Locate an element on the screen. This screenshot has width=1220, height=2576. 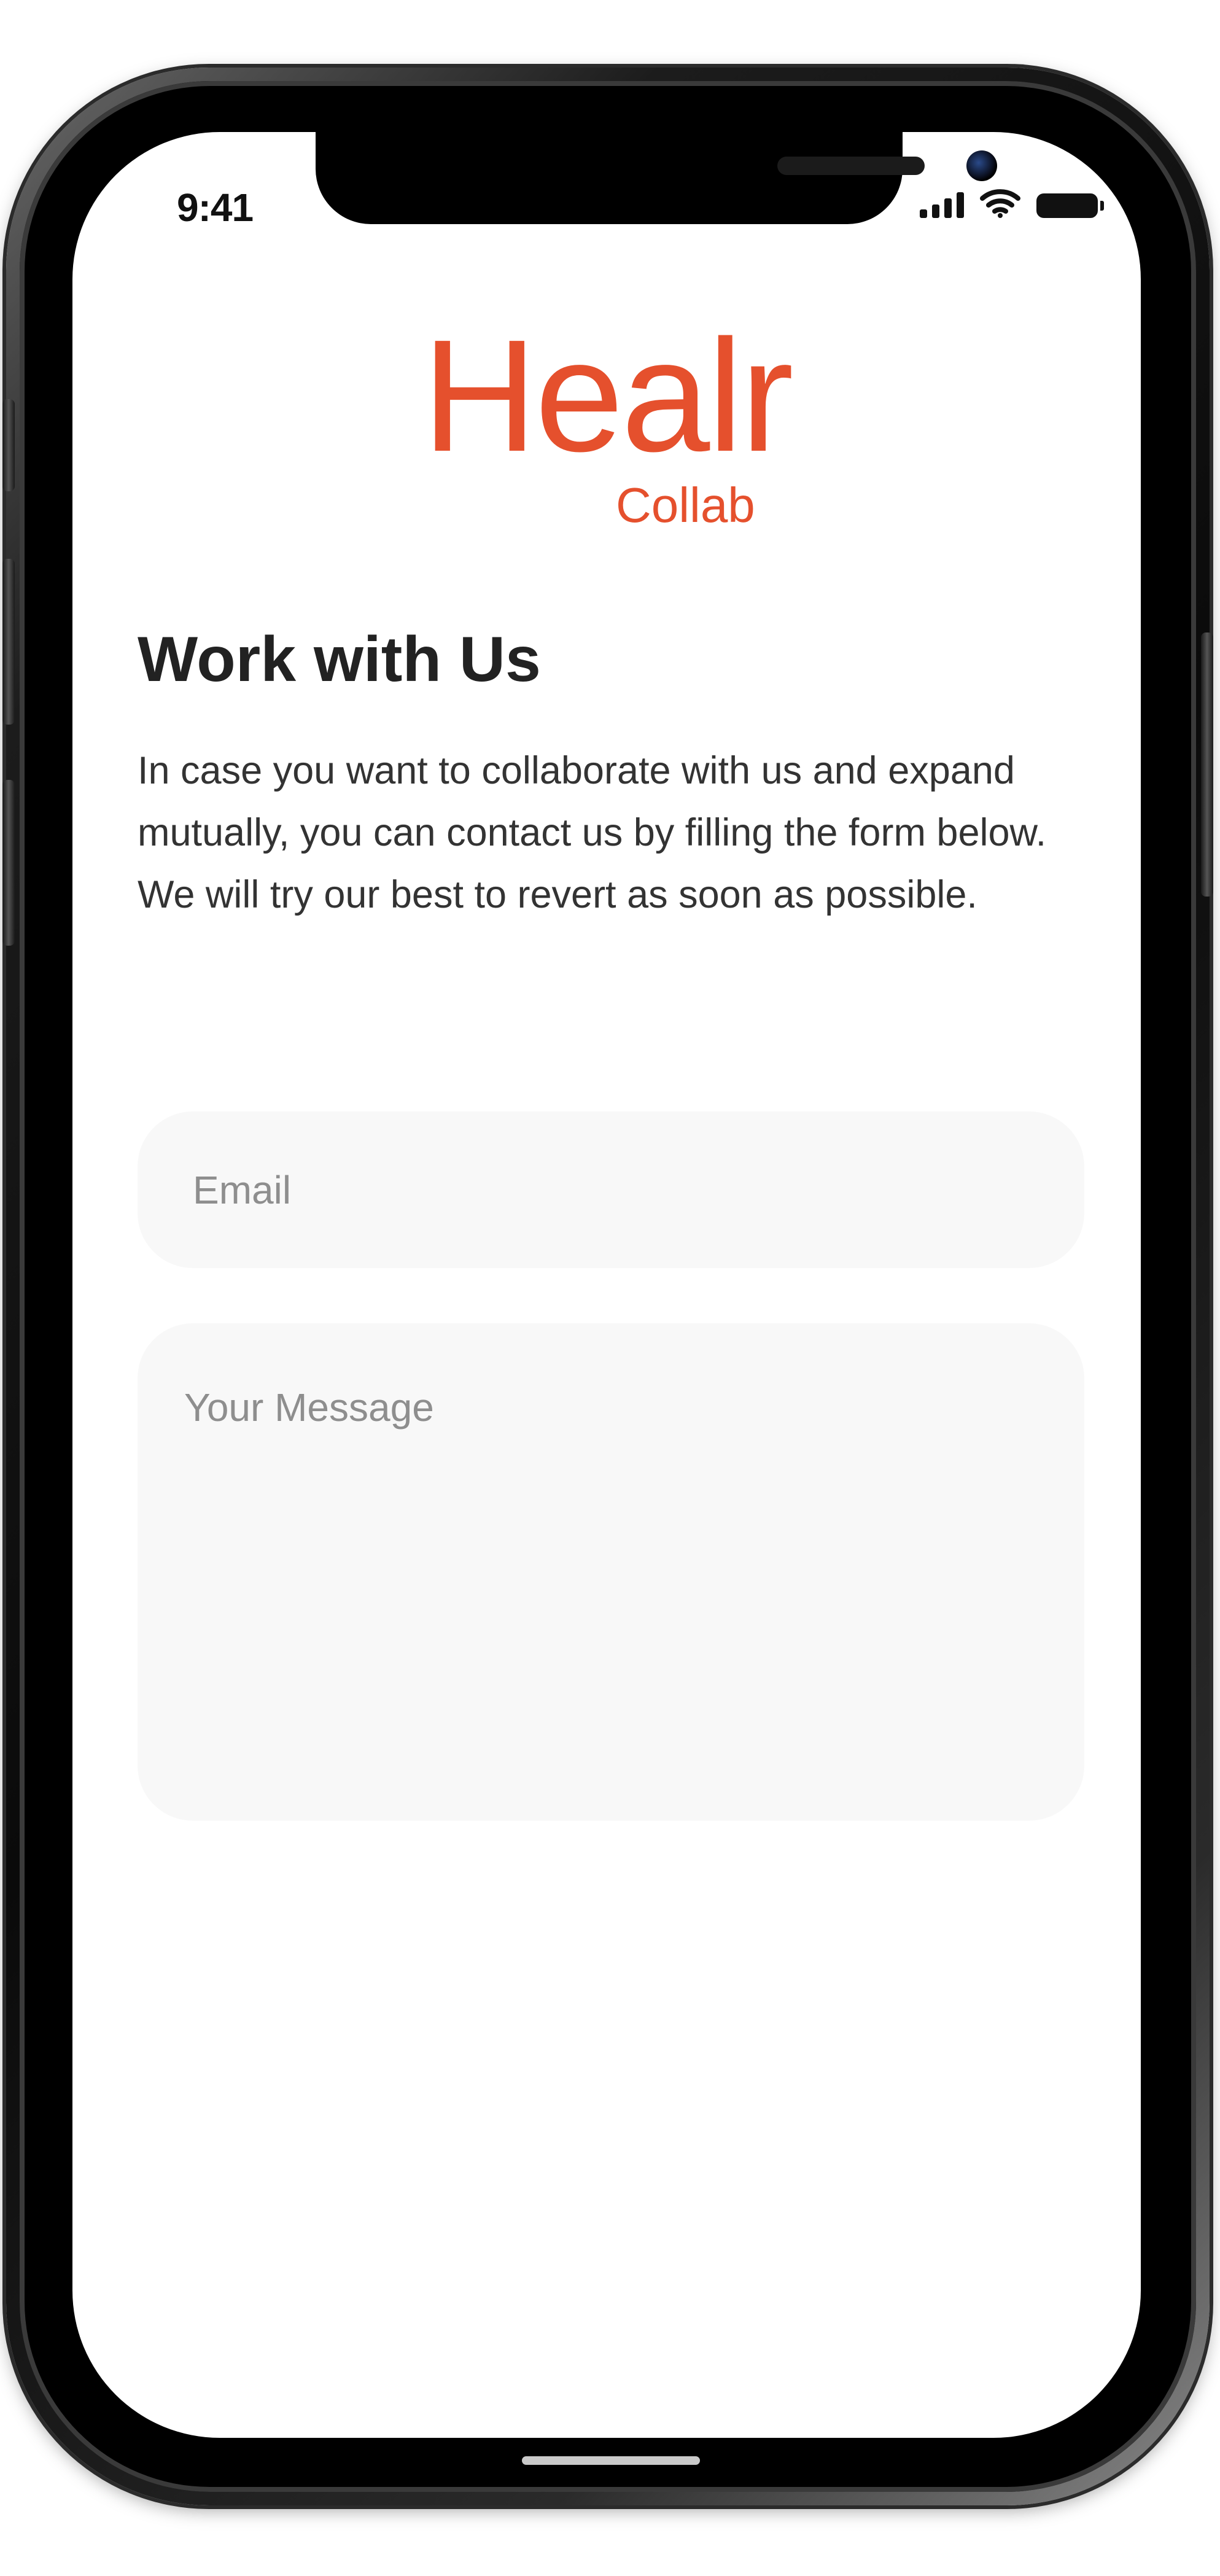
wifi-icon is located at coordinates (1000, 203).